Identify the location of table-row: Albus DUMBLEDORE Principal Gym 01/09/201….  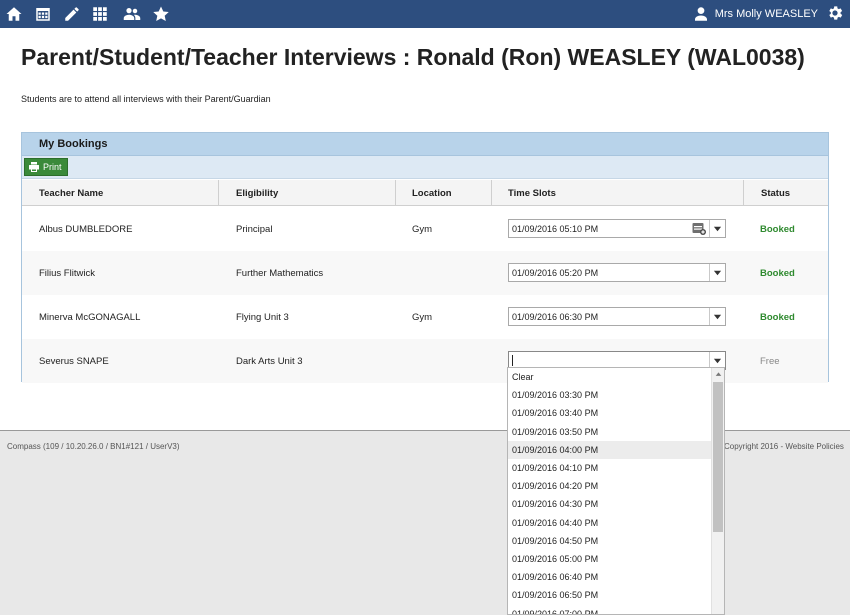
(425, 229).